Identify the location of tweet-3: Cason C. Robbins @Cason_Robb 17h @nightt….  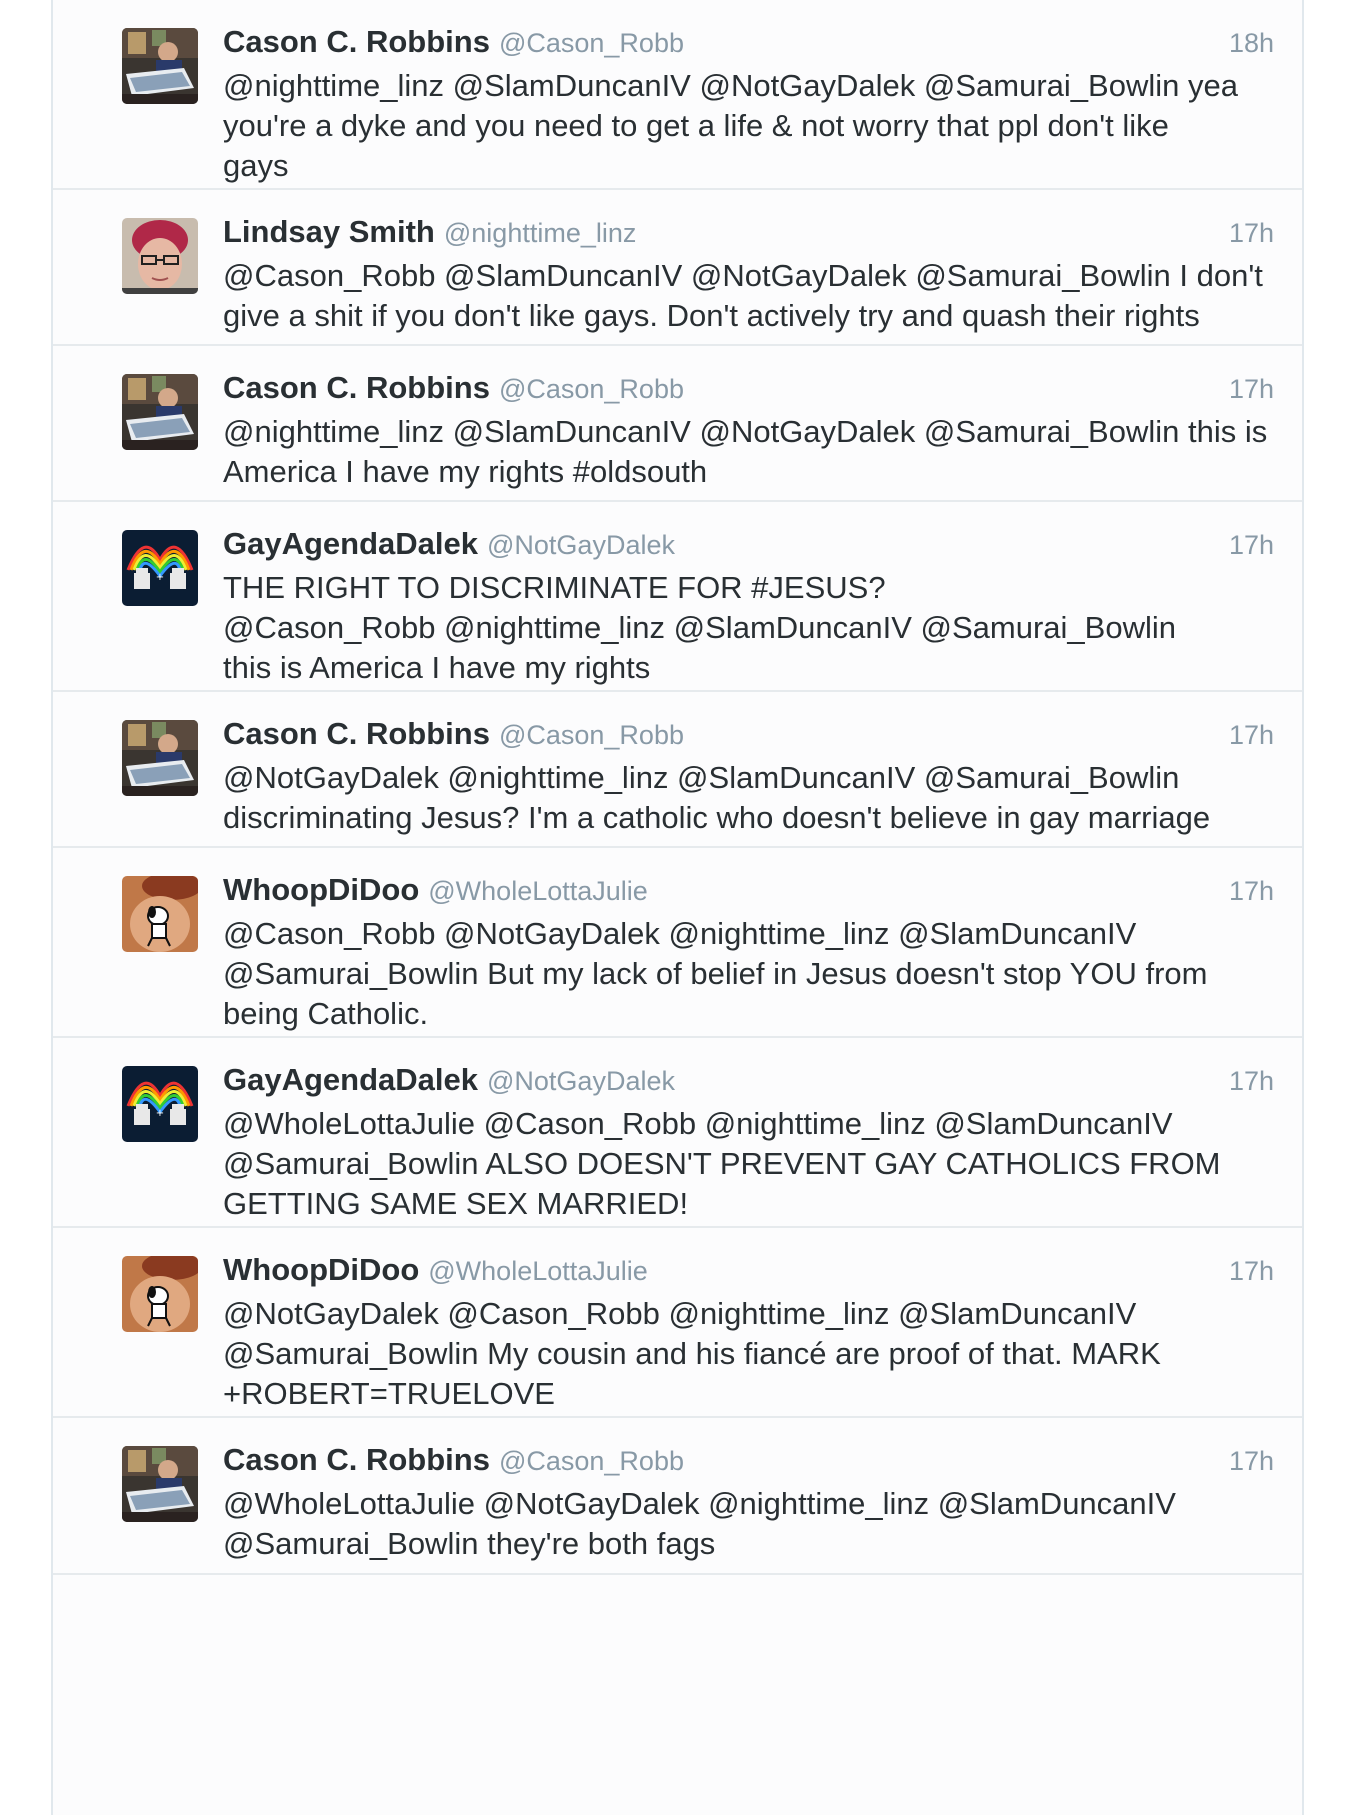
(677, 424).